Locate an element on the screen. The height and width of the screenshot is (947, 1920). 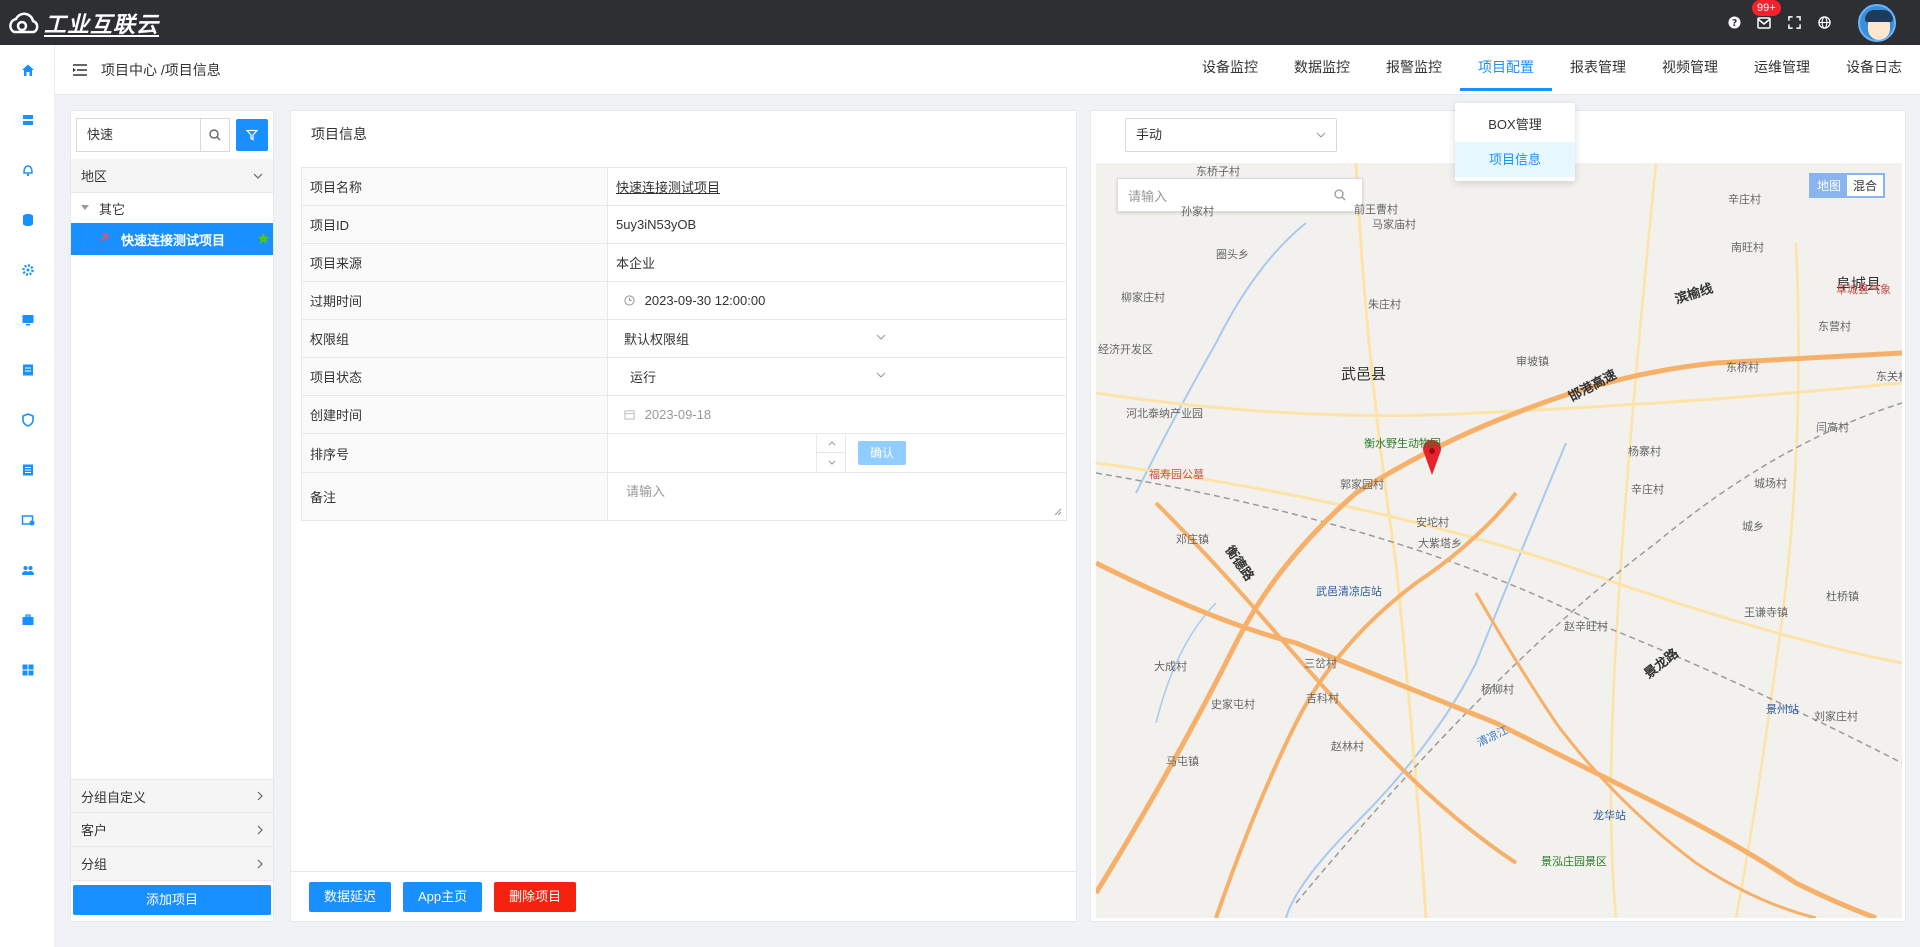
map-label-guojiayuan: 郭家园村 is located at coordinates (1362, 485).